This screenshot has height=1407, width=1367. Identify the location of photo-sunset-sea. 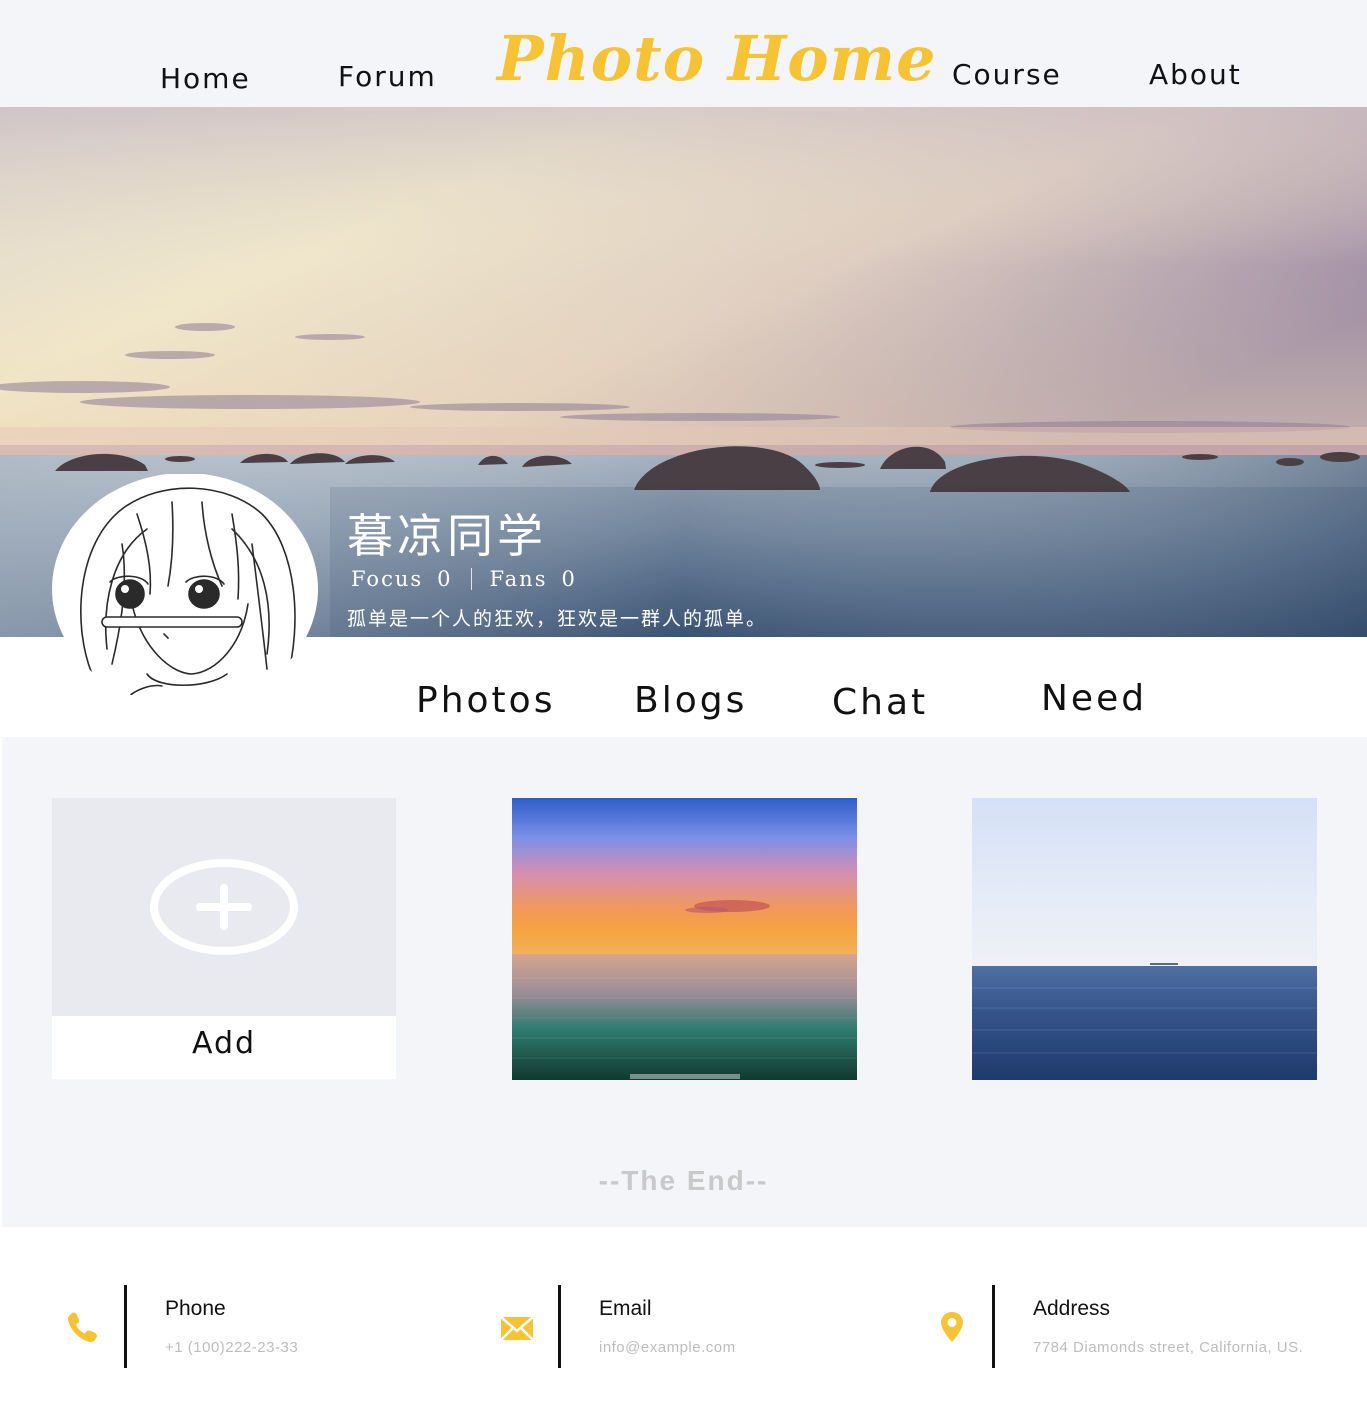
(684, 939).